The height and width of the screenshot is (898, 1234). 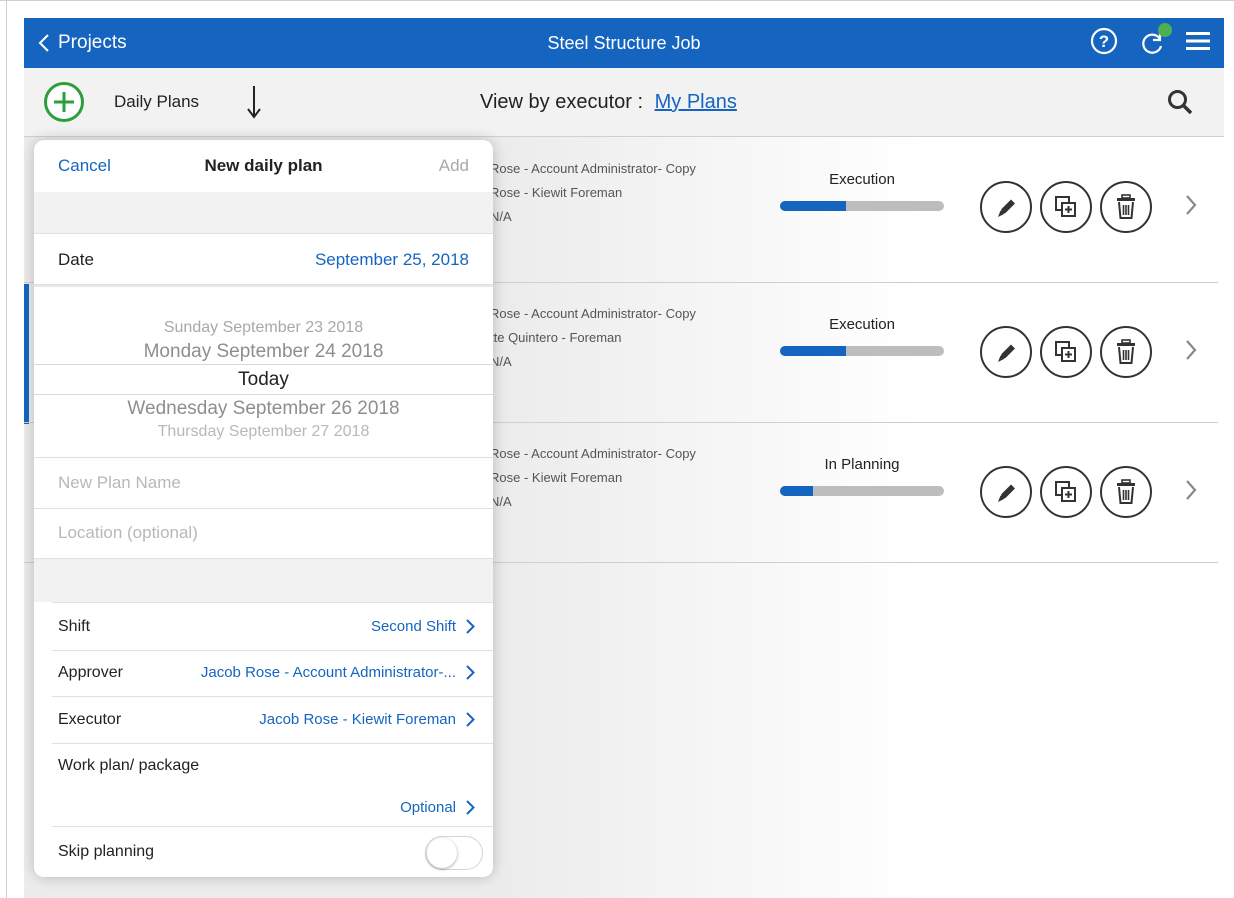 I want to click on shift-value-text: Second Shift, so click(x=413, y=626).